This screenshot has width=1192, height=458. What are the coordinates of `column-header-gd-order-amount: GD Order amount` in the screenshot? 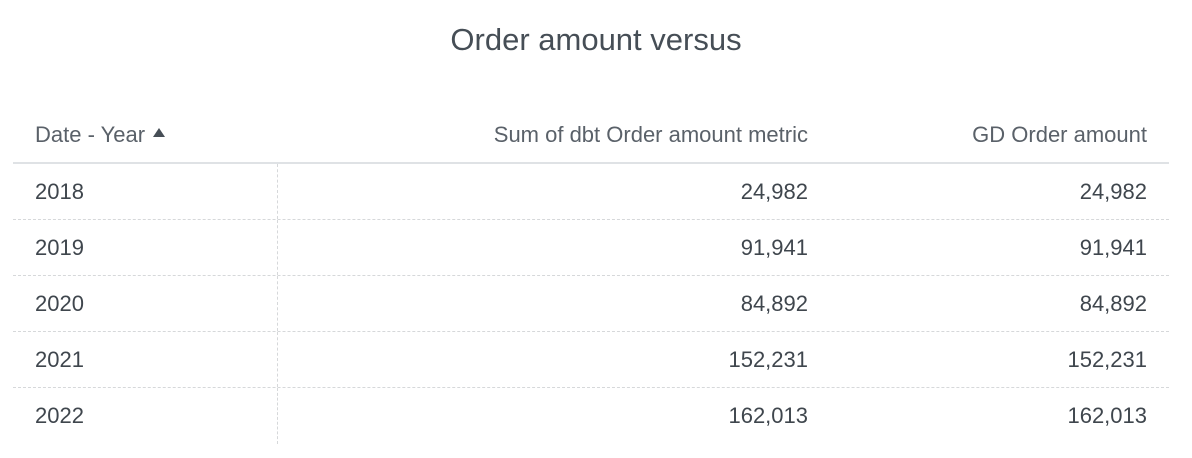 It's located at (989, 135).